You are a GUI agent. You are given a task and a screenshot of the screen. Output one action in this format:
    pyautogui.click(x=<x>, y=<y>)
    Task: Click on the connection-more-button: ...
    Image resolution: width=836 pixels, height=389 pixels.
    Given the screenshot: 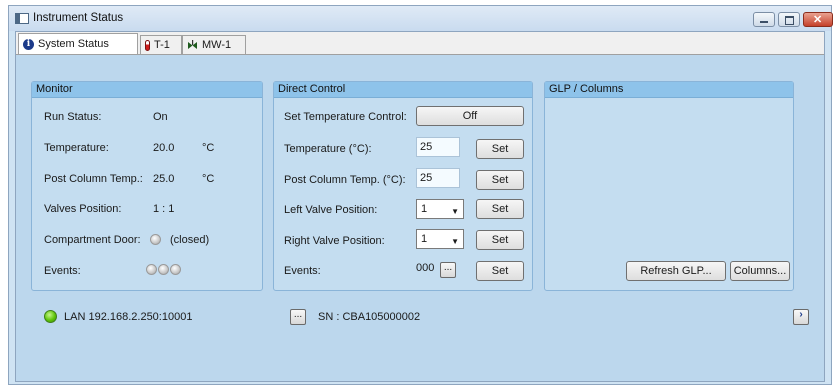 What is the action you would take?
    pyautogui.click(x=298, y=317)
    